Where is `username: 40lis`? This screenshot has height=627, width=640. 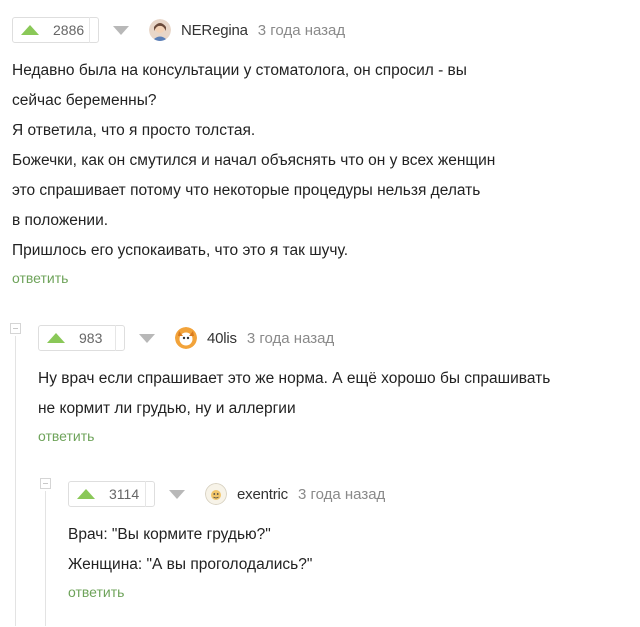 username: 40lis is located at coordinates (222, 338).